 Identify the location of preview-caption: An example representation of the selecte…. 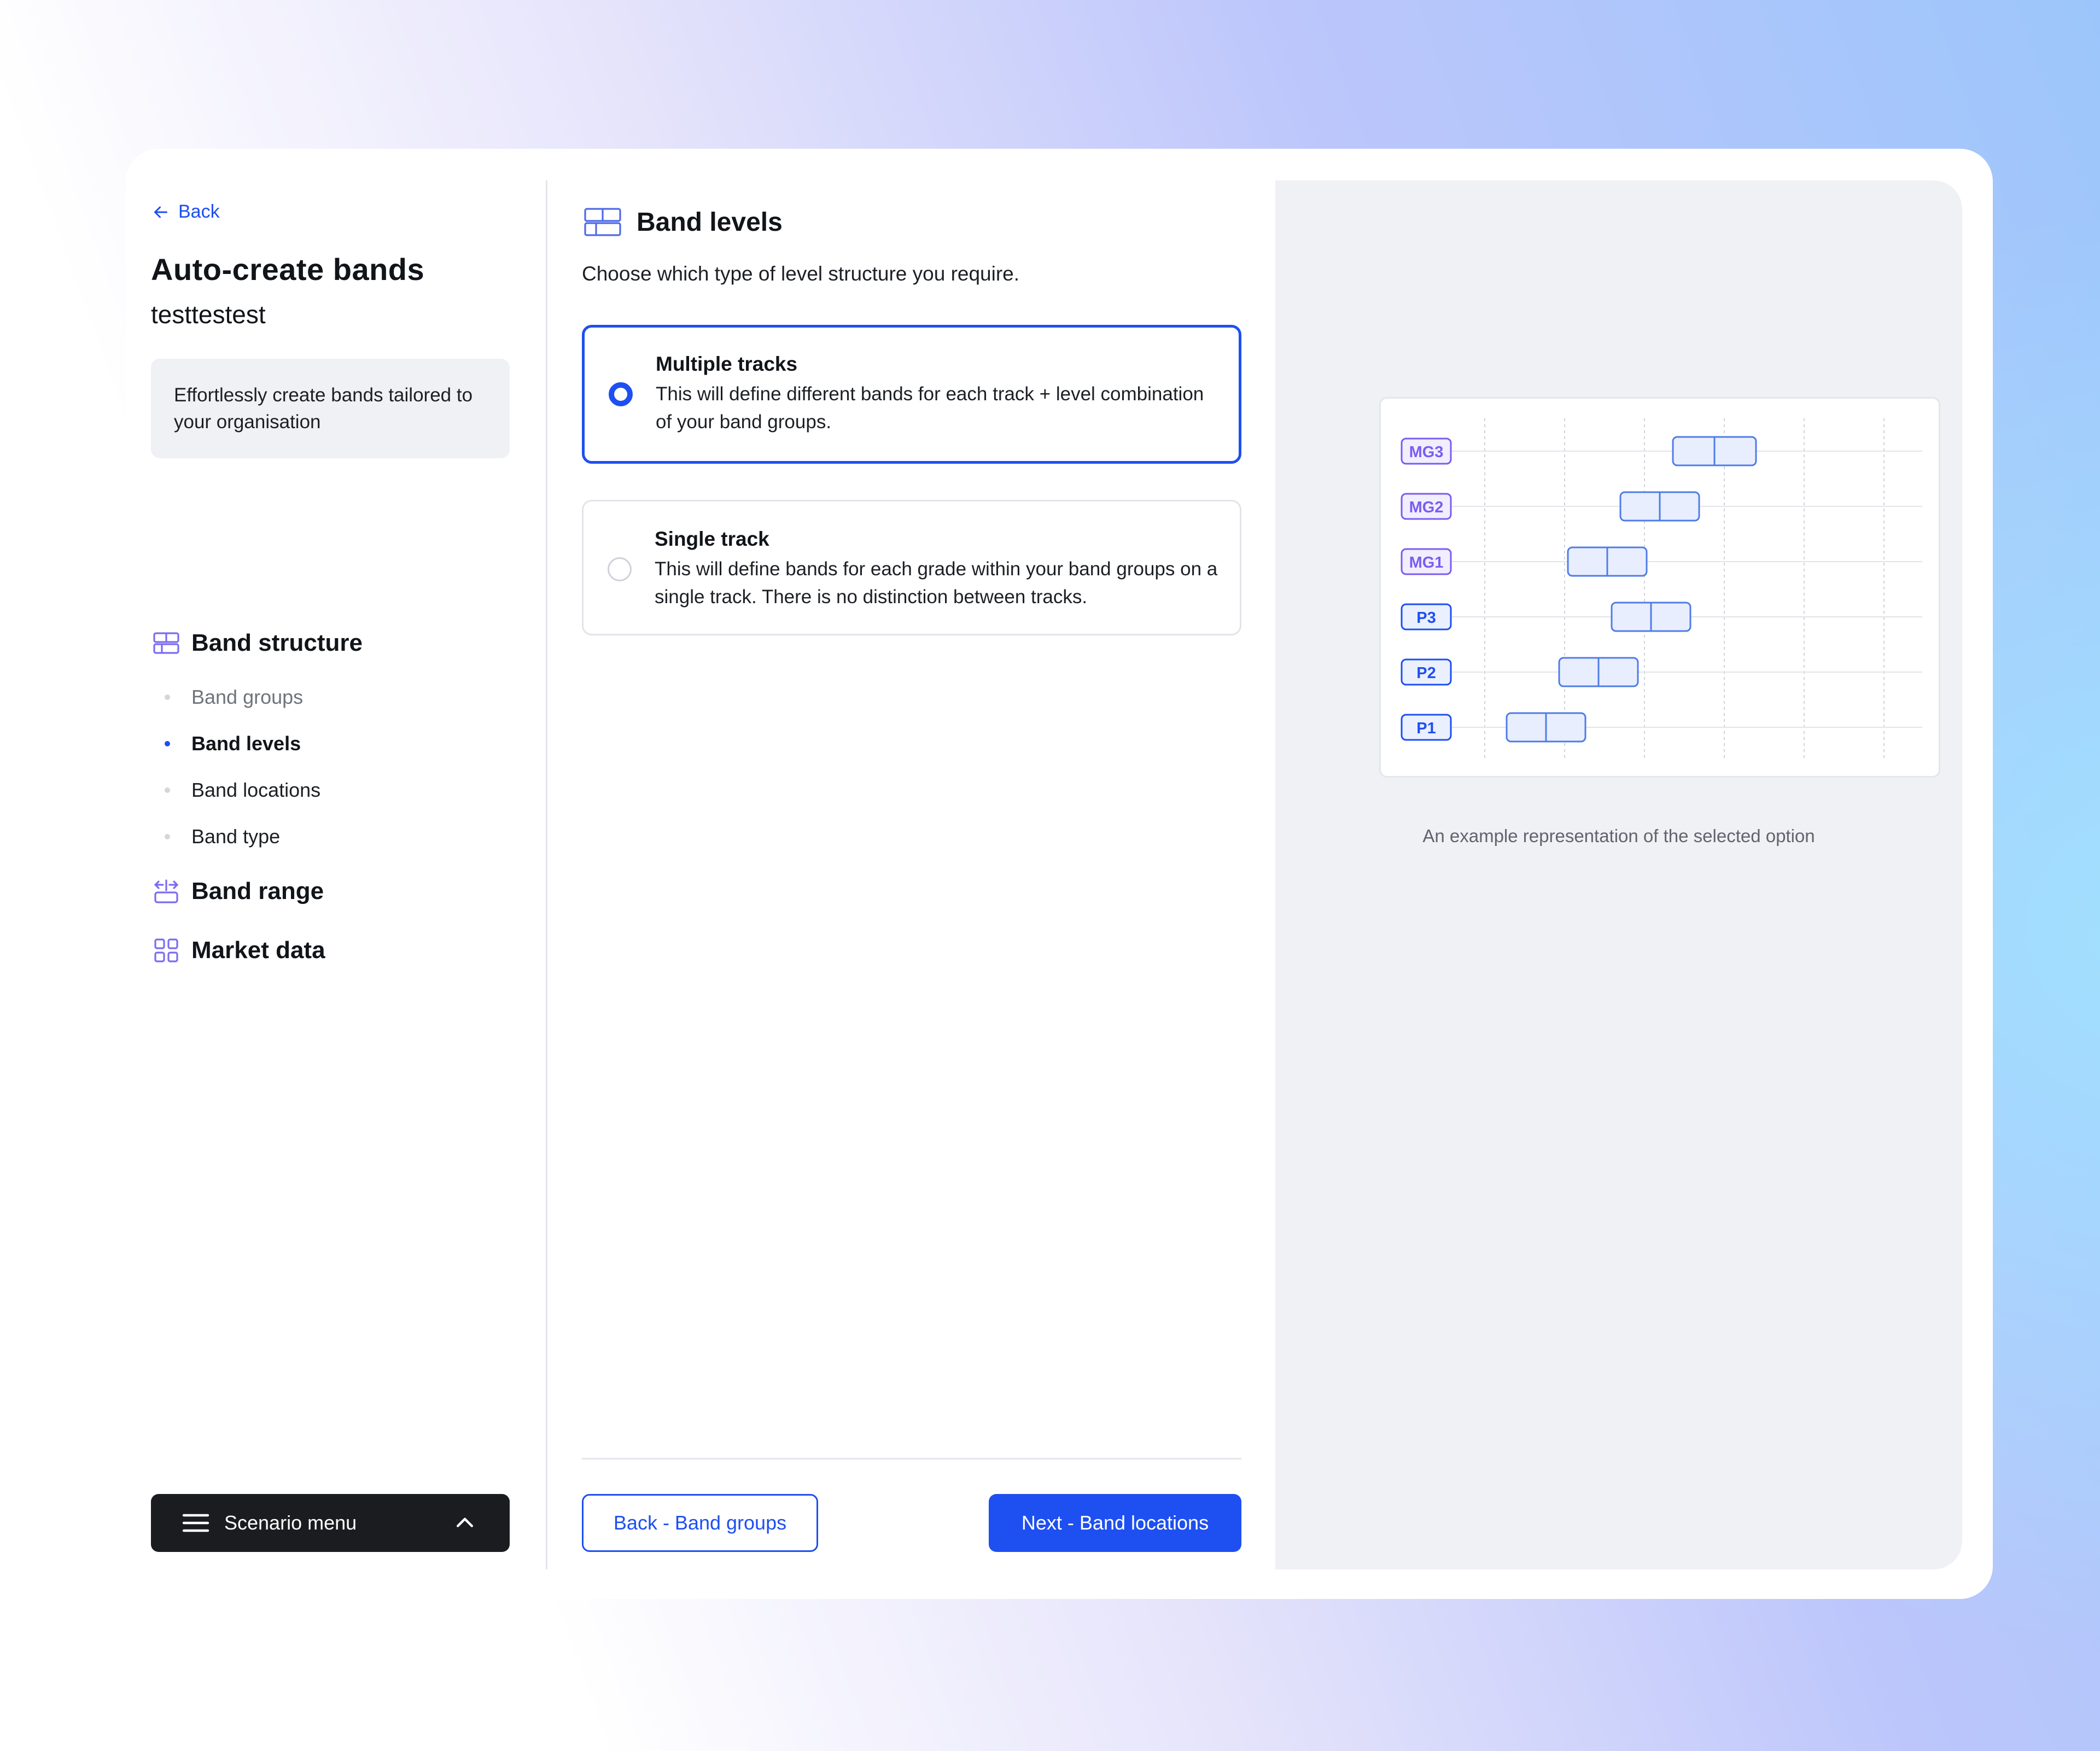
(1618, 836).